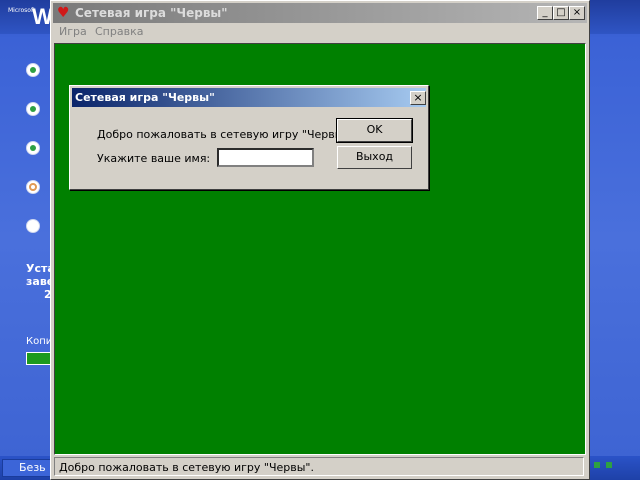 The height and width of the screenshot is (480, 640). I want to click on dialog-title: Сетевая игра "Червы", so click(145, 97).